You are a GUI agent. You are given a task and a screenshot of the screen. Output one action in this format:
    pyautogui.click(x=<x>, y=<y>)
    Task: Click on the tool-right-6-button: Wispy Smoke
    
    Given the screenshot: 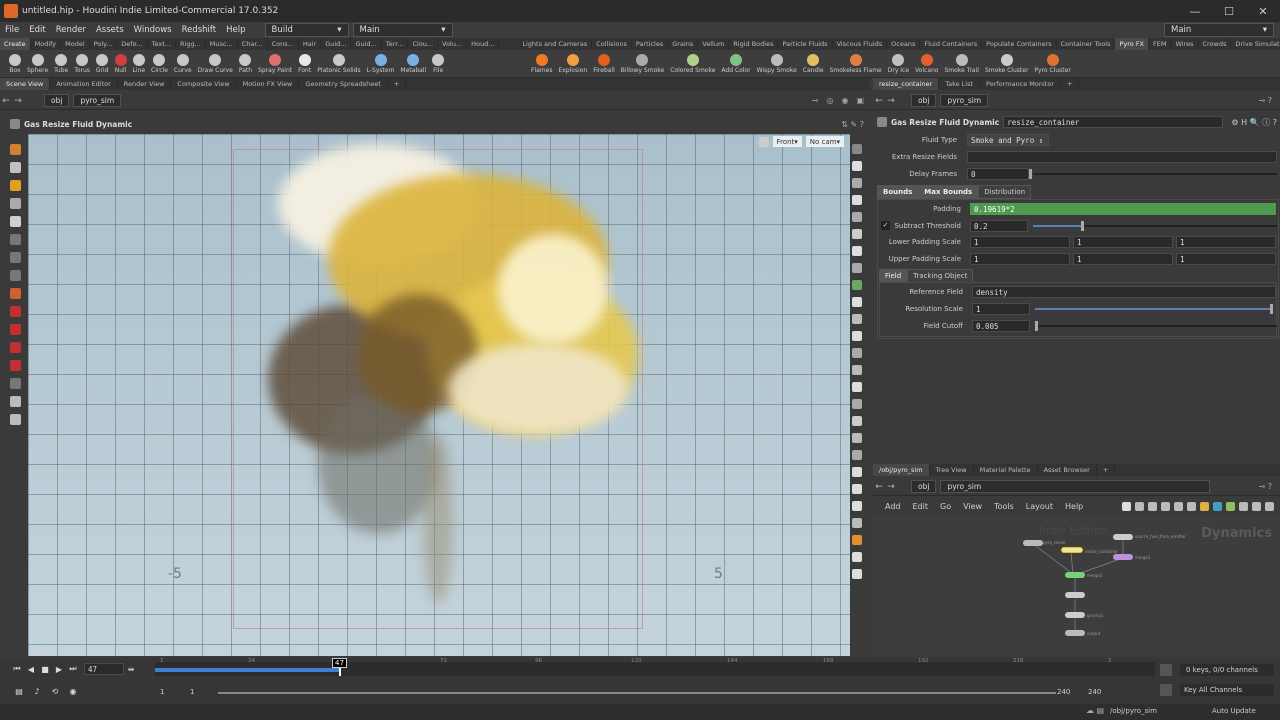 What is the action you would take?
    pyautogui.click(x=777, y=63)
    